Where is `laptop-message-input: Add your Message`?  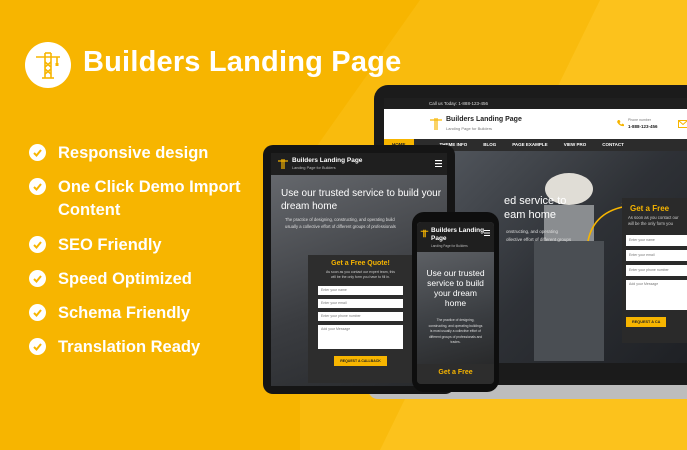 laptop-message-input: Add your Message is located at coordinates (656, 295).